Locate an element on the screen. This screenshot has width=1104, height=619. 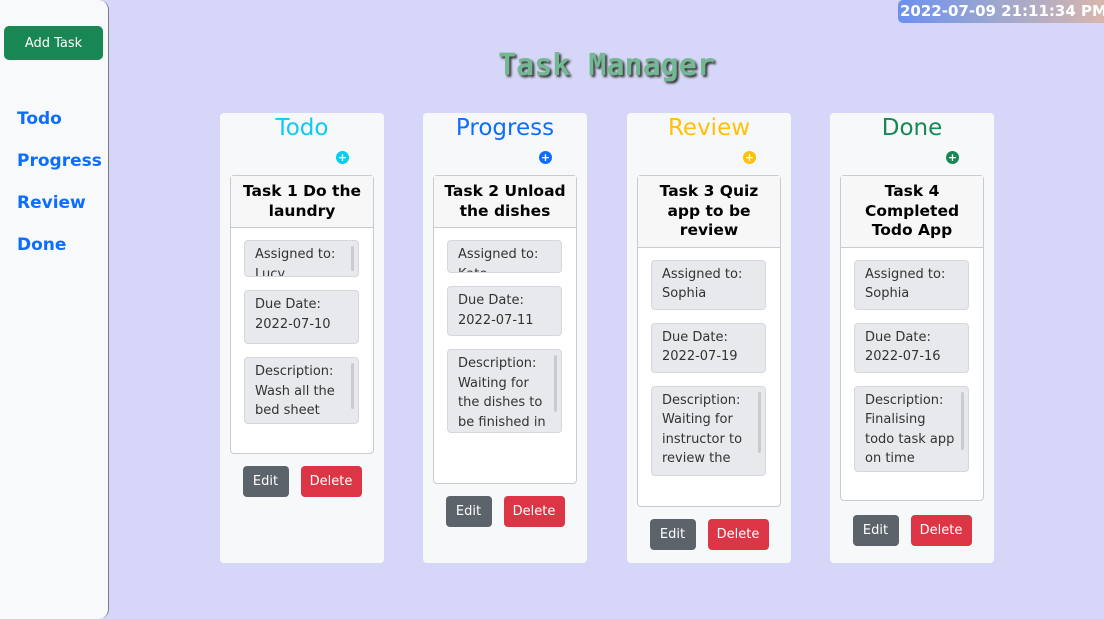
assigned-value: Kate is located at coordinates (504, 269).